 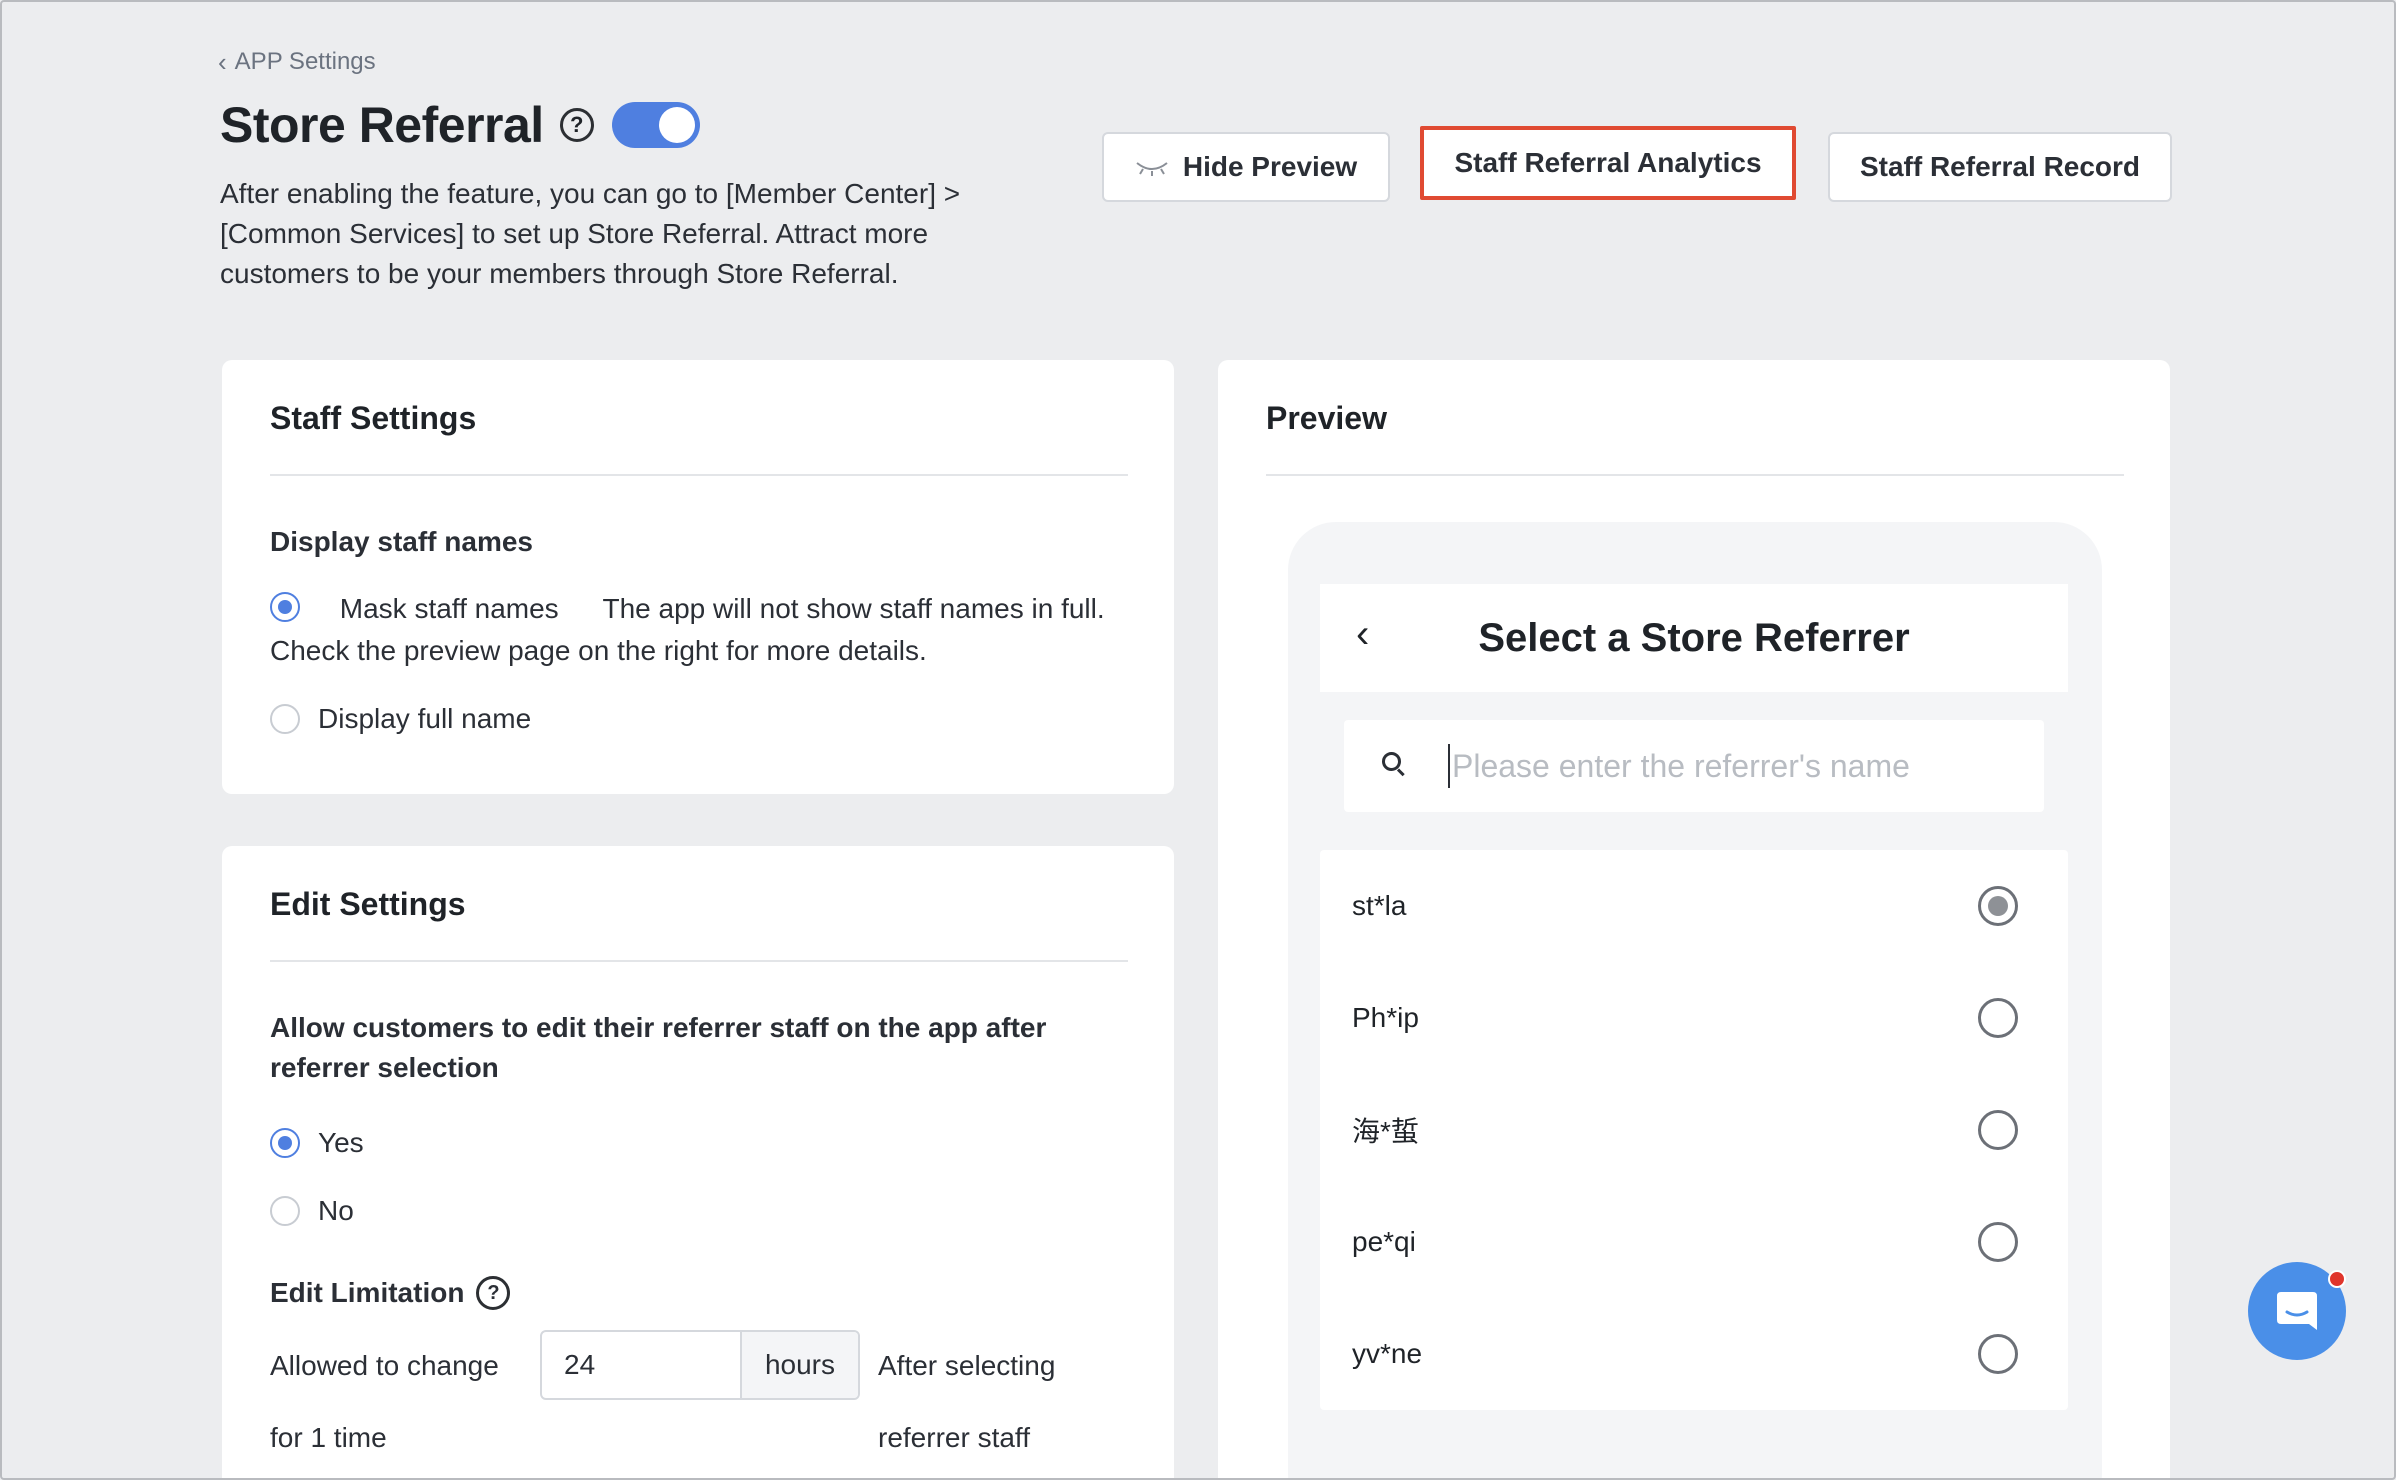 I want to click on yes-label: Yes, so click(x=341, y=1142).